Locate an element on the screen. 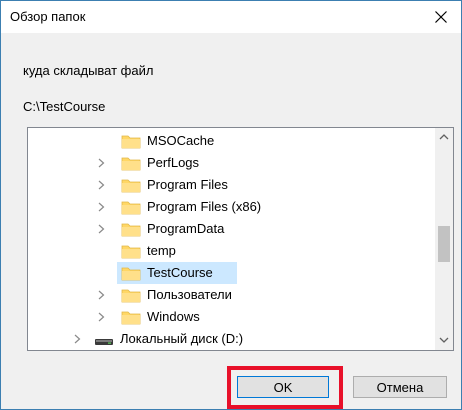  tree-item-label: PerfLogs is located at coordinates (173, 162).